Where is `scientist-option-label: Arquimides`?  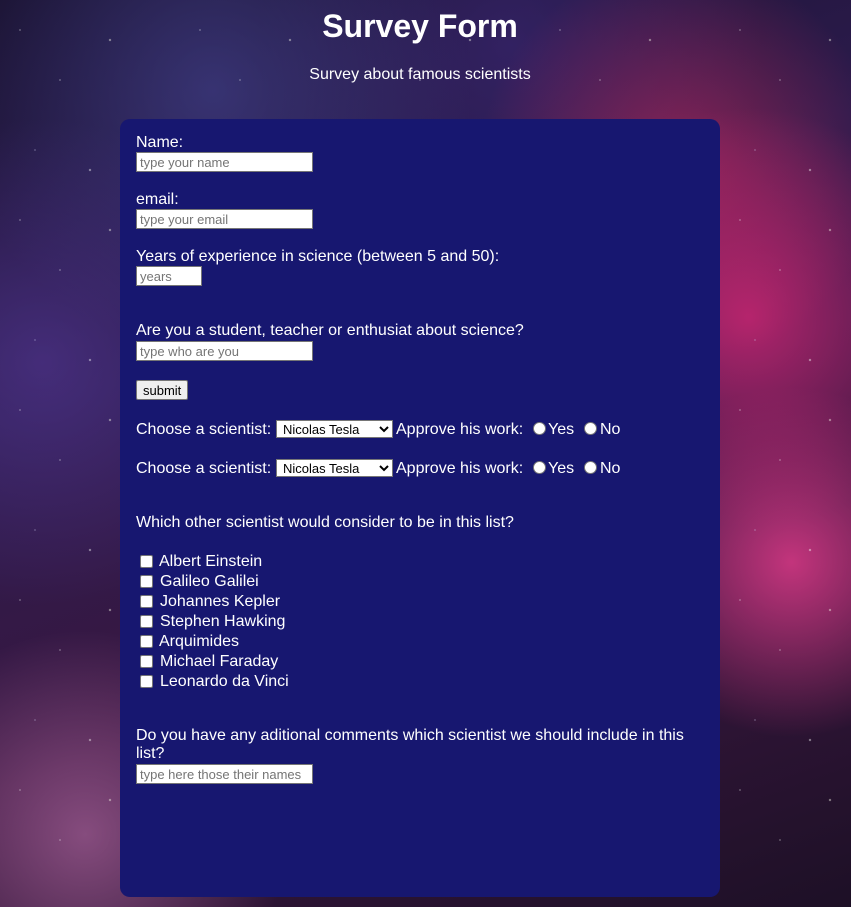 scientist-option-label: Arquimides is located at coordinates (199, 641).